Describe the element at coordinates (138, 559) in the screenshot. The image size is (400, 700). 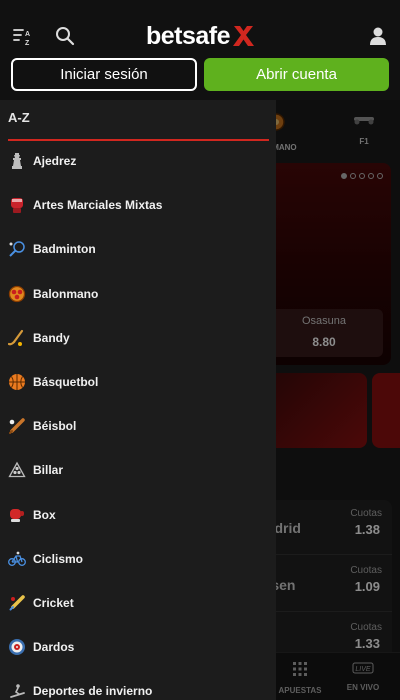
I see `sport-item-ciclismo: Ciclismo` at that location.